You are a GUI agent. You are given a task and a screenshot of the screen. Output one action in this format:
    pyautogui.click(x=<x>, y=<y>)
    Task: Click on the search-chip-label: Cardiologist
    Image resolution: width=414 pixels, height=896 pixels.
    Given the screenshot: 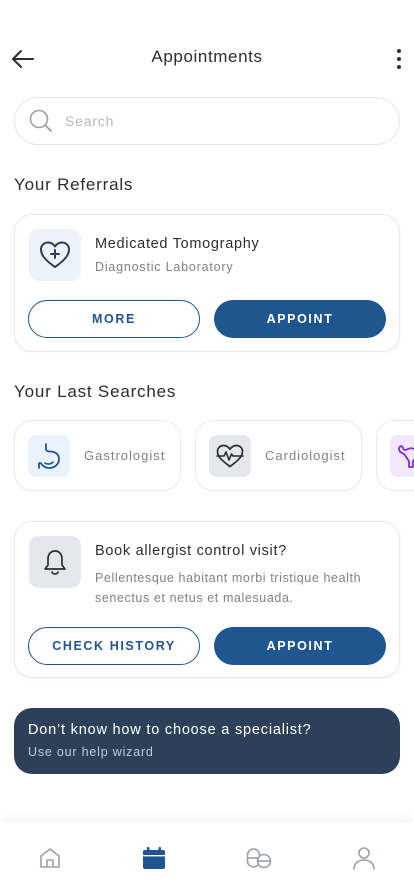 What is the action you would take?
    pyautogui.click(x=305, y=455)
    